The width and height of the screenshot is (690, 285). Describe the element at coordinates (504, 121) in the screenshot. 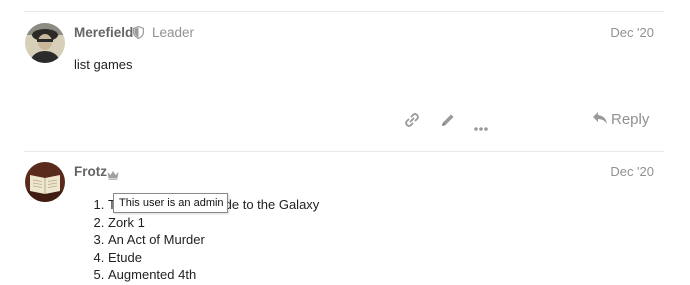

I see `post-actions: Reply` at that location.